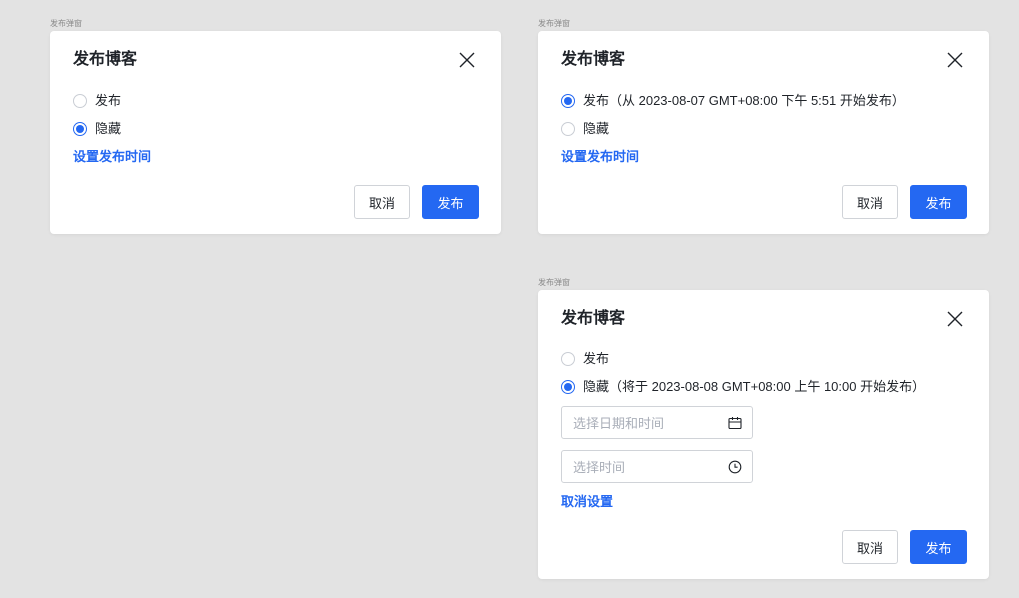 The image size is (1019, 598). I want to click on clock-icon, so click(735, 467).